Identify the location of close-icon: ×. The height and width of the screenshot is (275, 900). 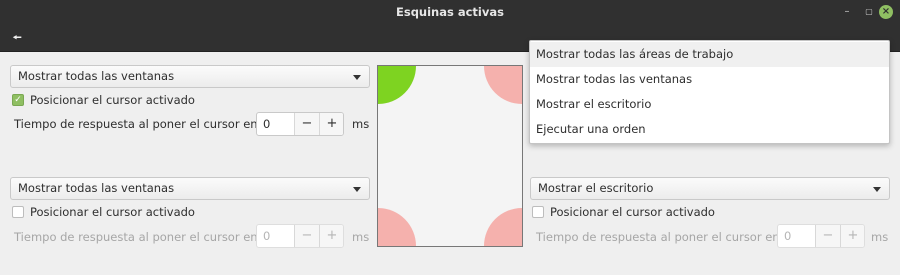
(886, 12).